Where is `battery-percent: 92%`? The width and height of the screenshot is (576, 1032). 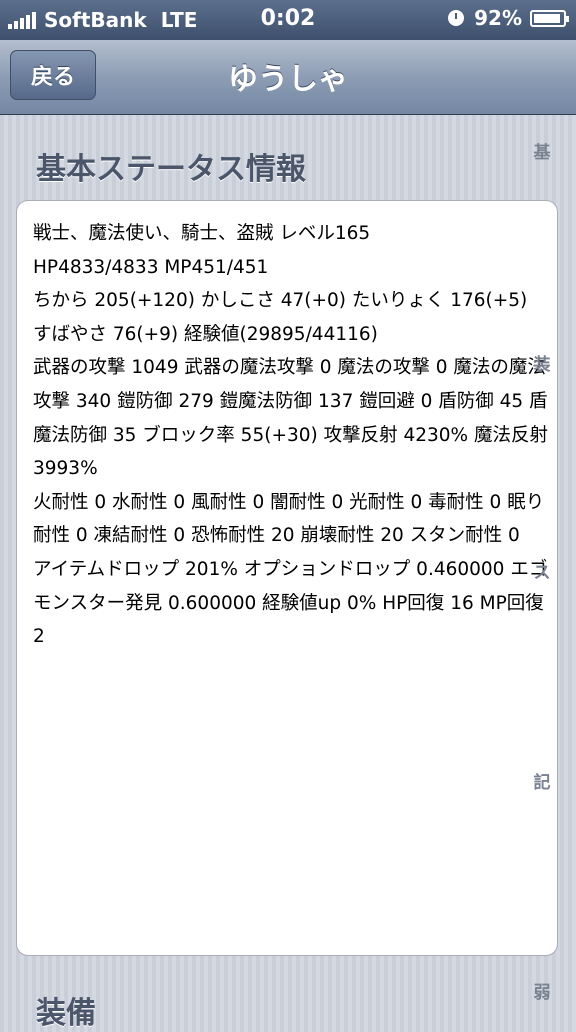
battery-percent: 92% is located at coordinates (498, 18).